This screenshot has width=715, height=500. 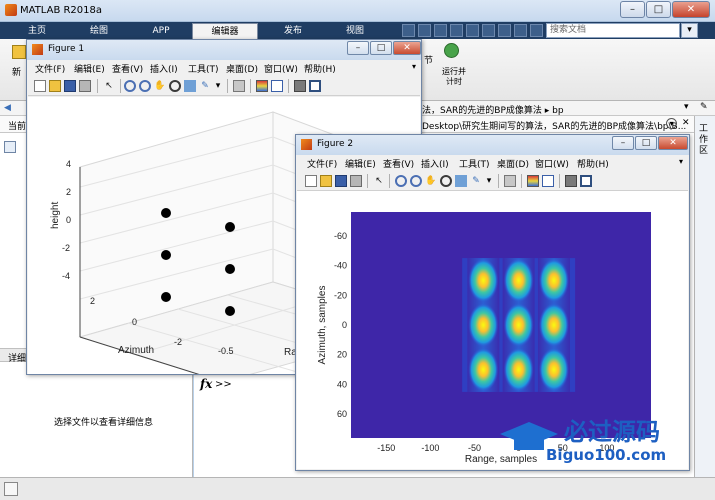 I want to click on quick-access-redo-icon, so click(x=488, y=30).